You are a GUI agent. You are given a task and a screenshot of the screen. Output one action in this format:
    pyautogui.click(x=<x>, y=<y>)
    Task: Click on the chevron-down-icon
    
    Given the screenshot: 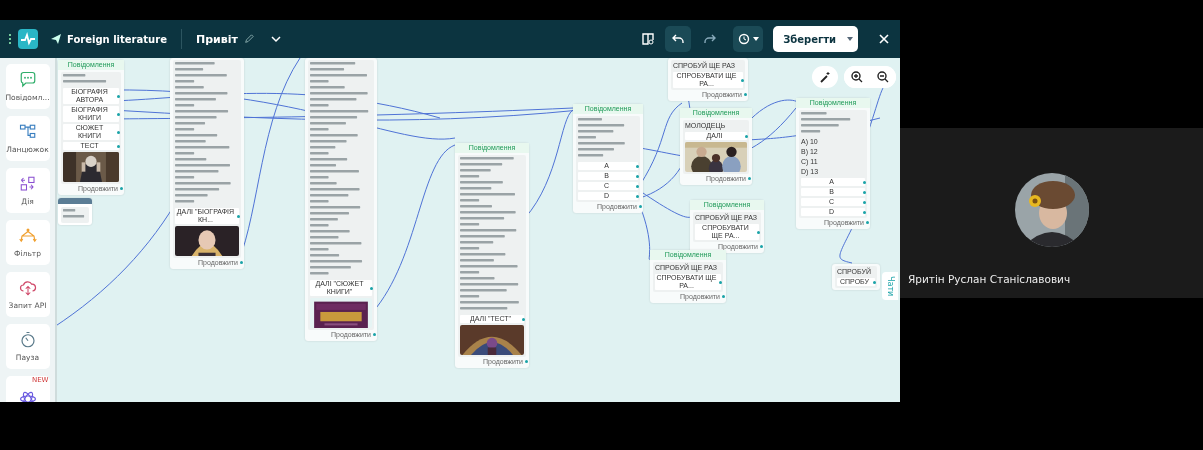 What is the action you would take?
    pyautogui.click(x=275, y=39)
    